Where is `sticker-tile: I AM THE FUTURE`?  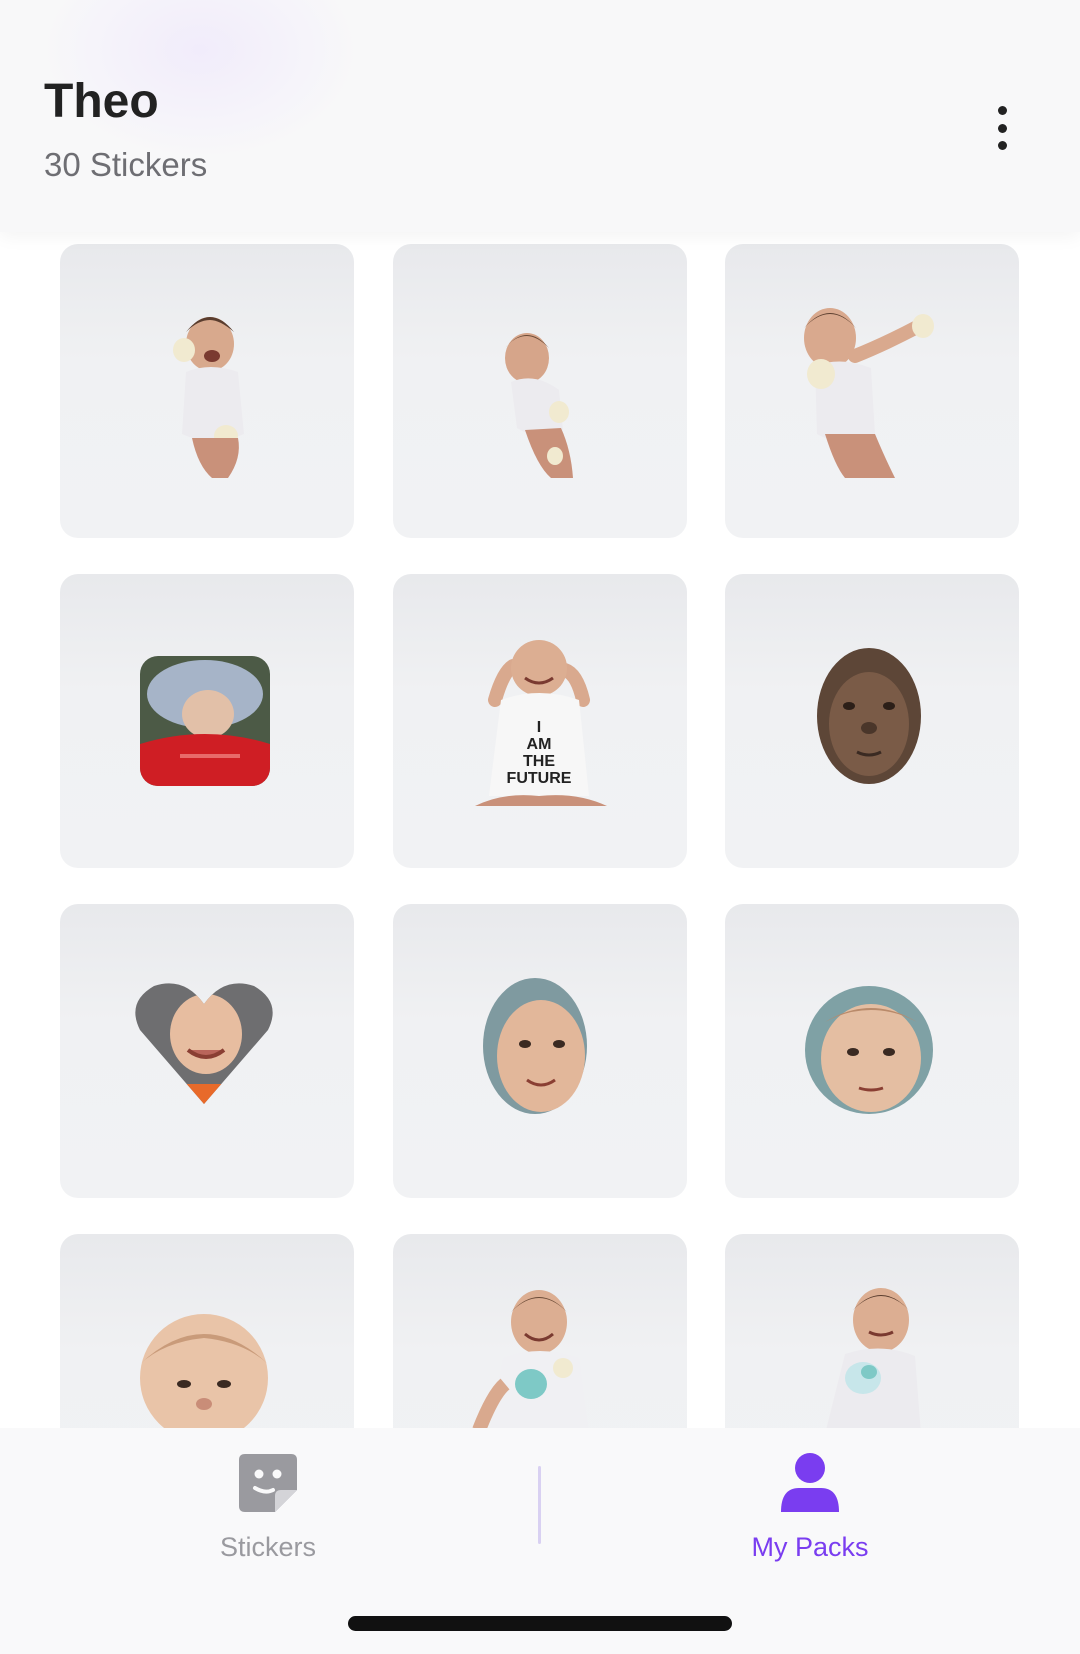 sticker-tile: I AM THE FUTURE is located at coordinates (540, 721).